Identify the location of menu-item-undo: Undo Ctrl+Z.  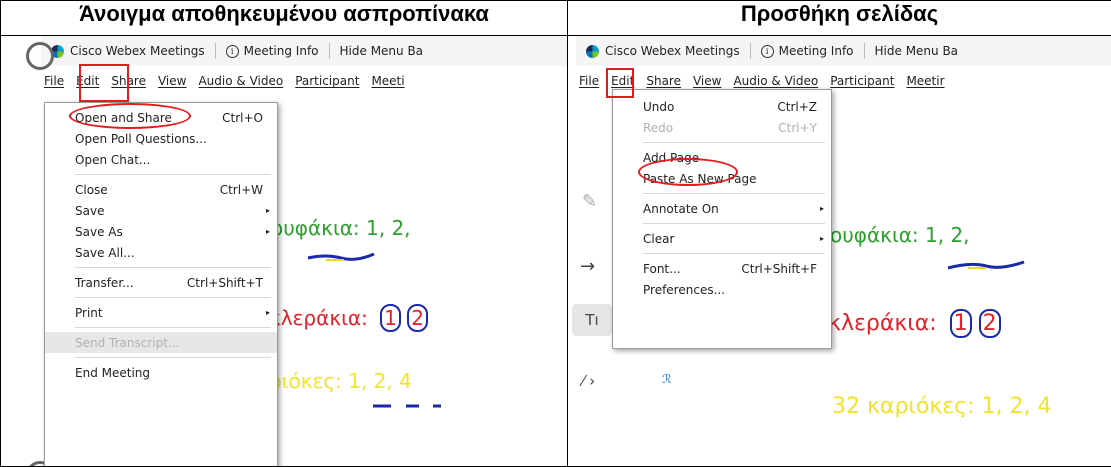
(722, 106).